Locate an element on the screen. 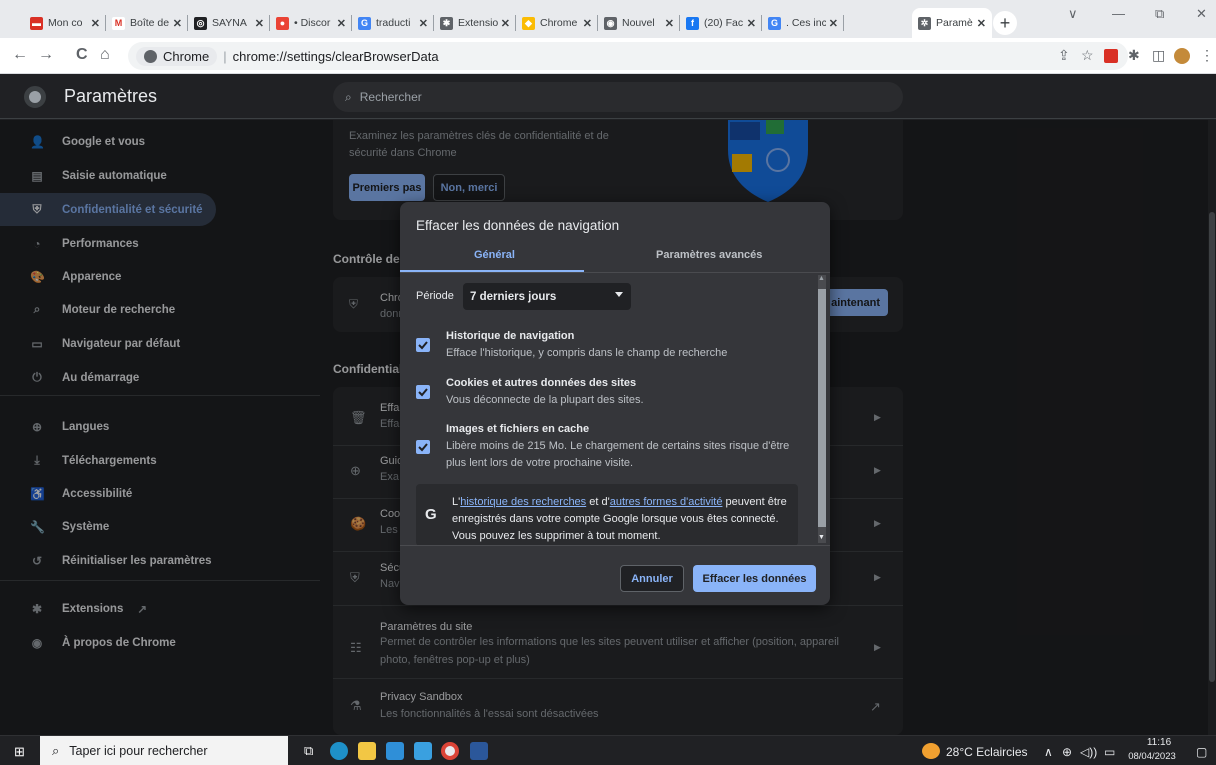 The width and height of the screenshot is (1216, 765). maximize-icon: ⧉ is located at coordinates (1159, 14).